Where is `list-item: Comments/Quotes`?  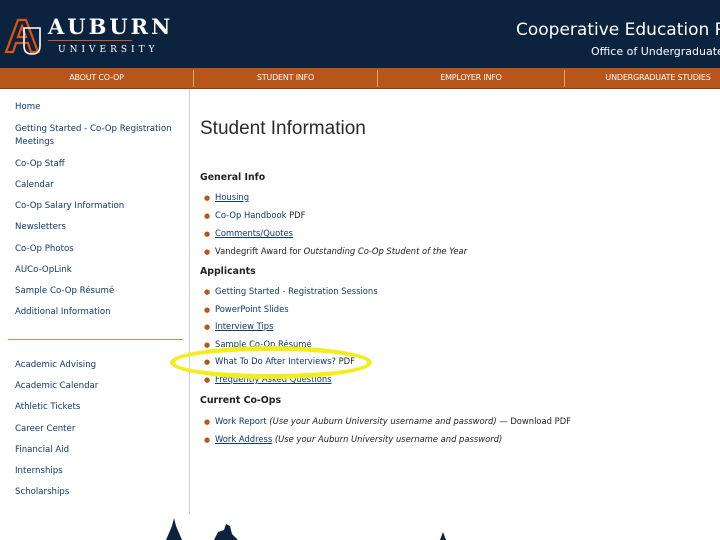 list-item: Comments/Quotes is located at coordinates (254, 233).